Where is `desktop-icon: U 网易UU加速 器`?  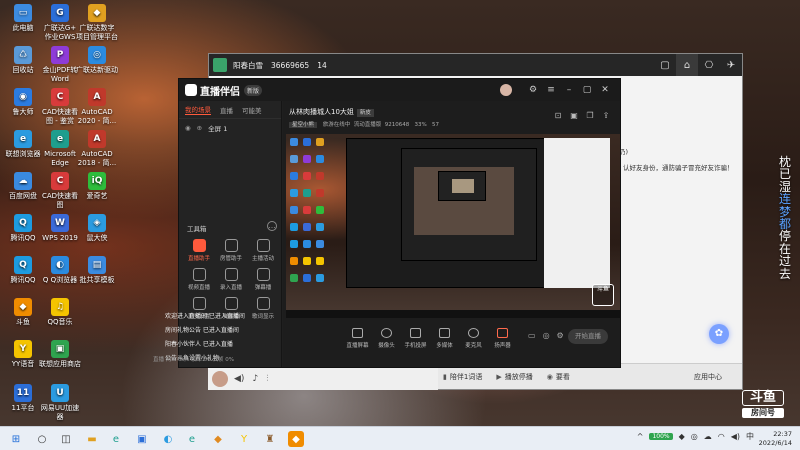 desktop-icon: U 网易UU加速 器 is located at coordinates (60, 403).